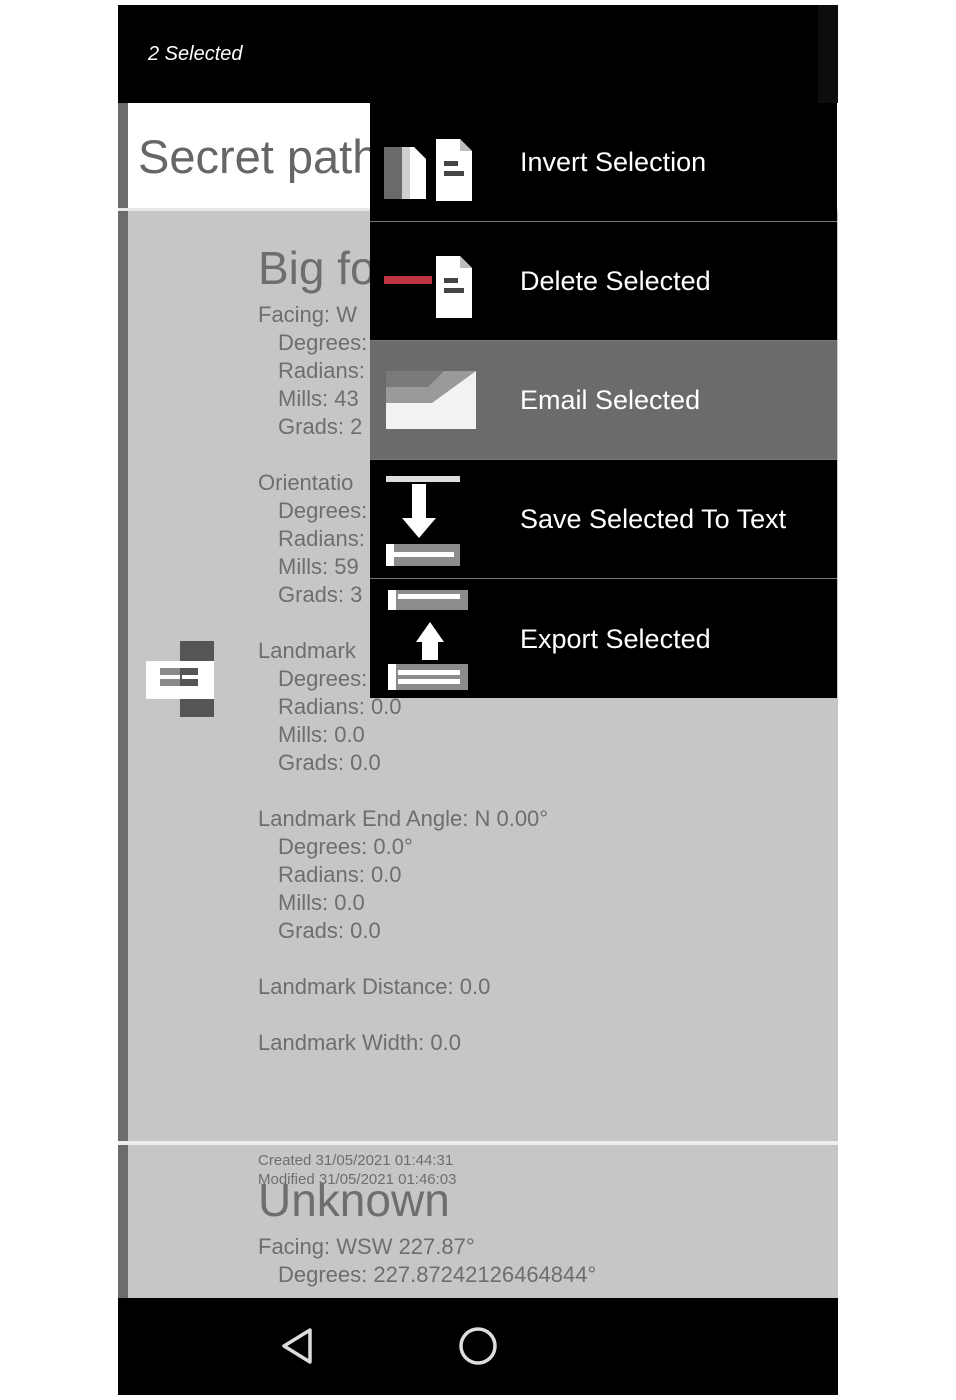 The image size is (956, 1400). I want to click on menu-item-label: Email Selected, so click(610, 400).